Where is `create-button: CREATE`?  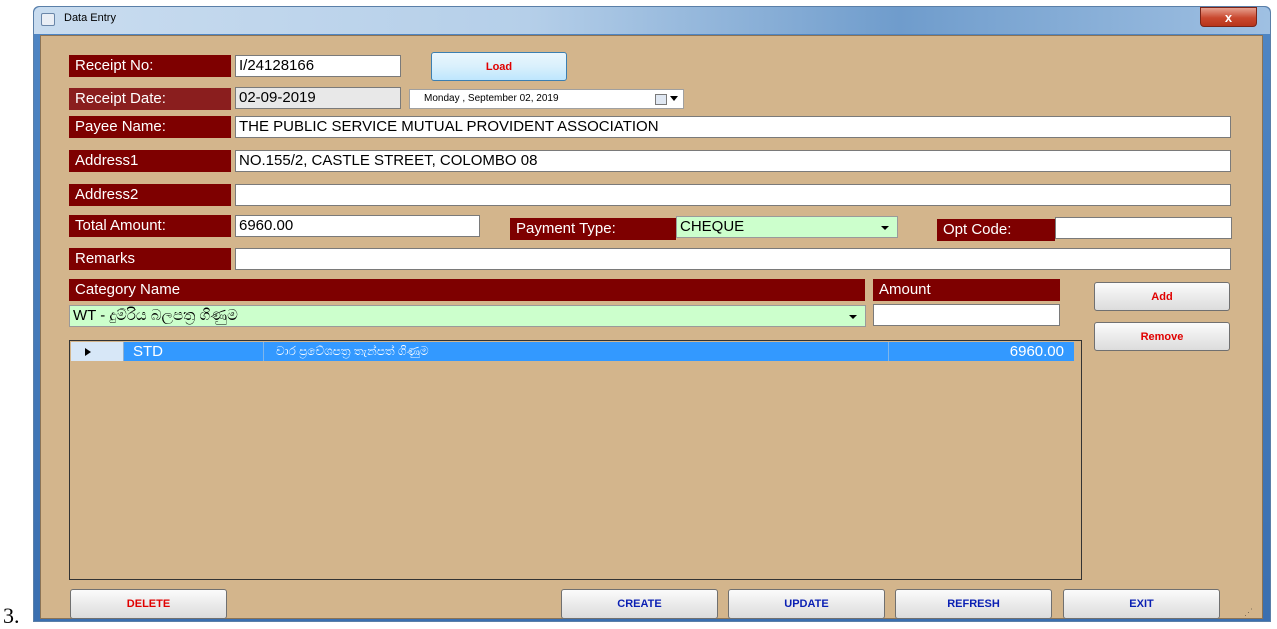
create-button: CREATE is located at coordinates (639, 604).